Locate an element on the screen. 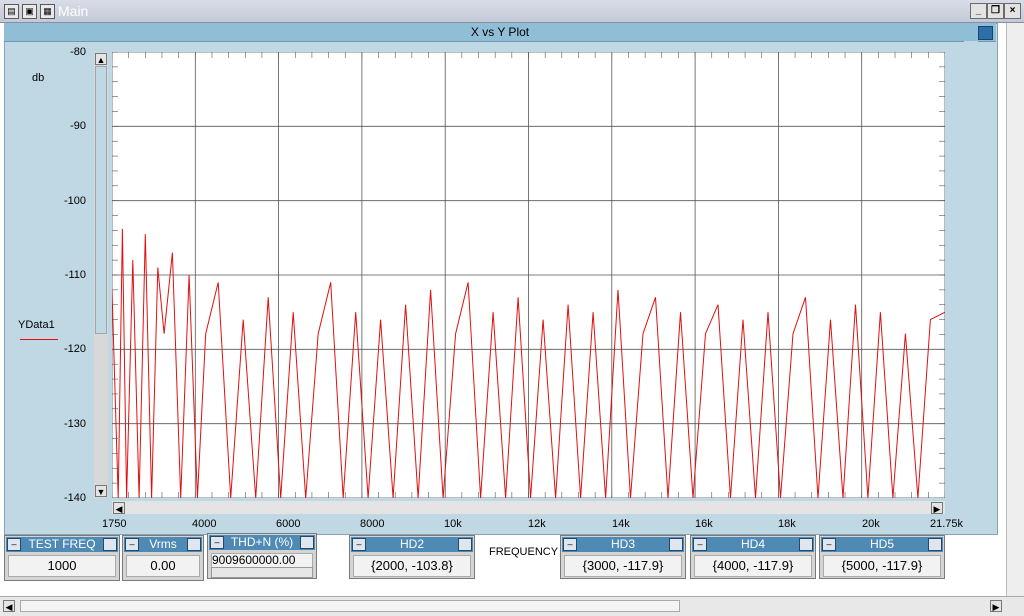 Image resolution: width=1024 pixels, height=616 pixels. y-tick-label: -100 is located at coordinates (74, 200).